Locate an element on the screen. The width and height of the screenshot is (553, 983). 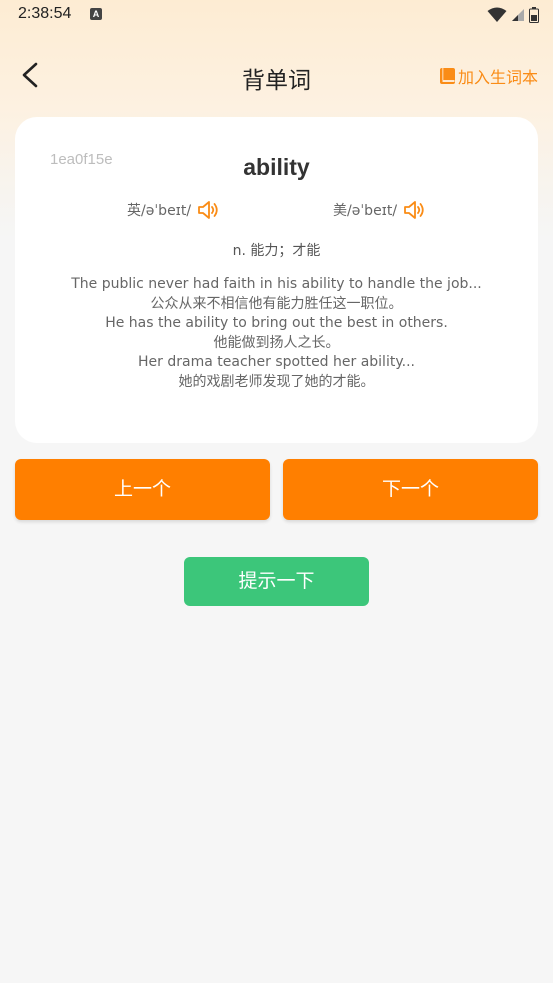
add-to-vocab-button: 加入生词本 is located at coordinates (488, 76).